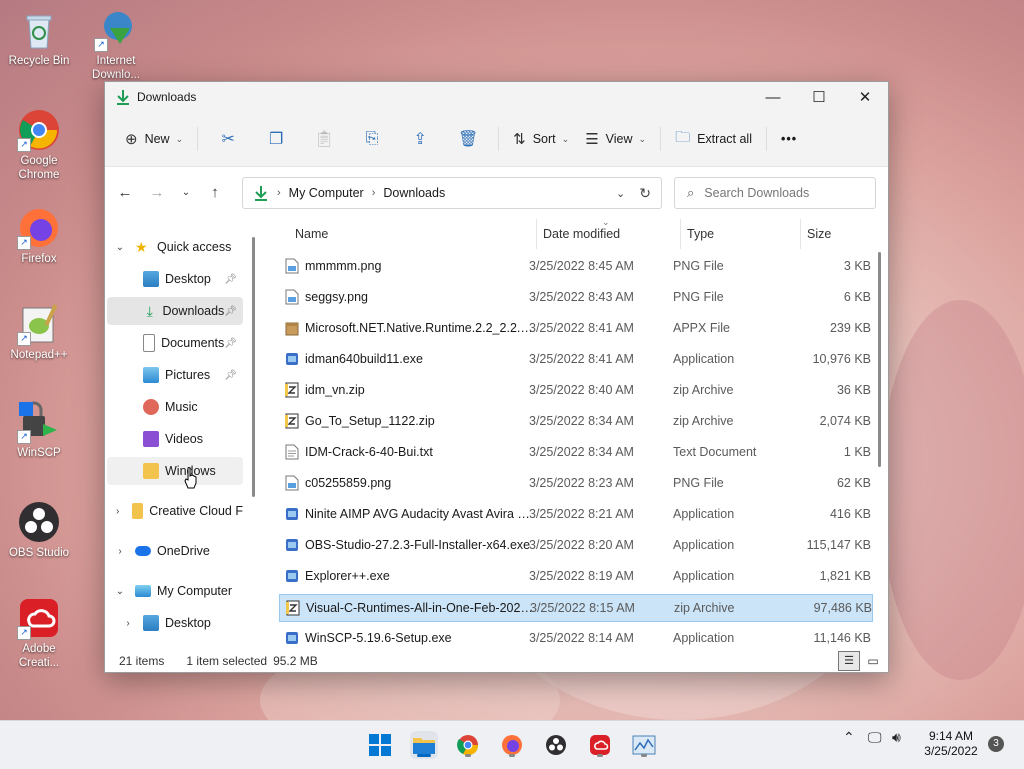 This screenshot has width=1024, height=769. What do you see at coordinates (853, 390) in the screenshot?
I see `file-size: 36 KB` at bounding box center [853, 390].